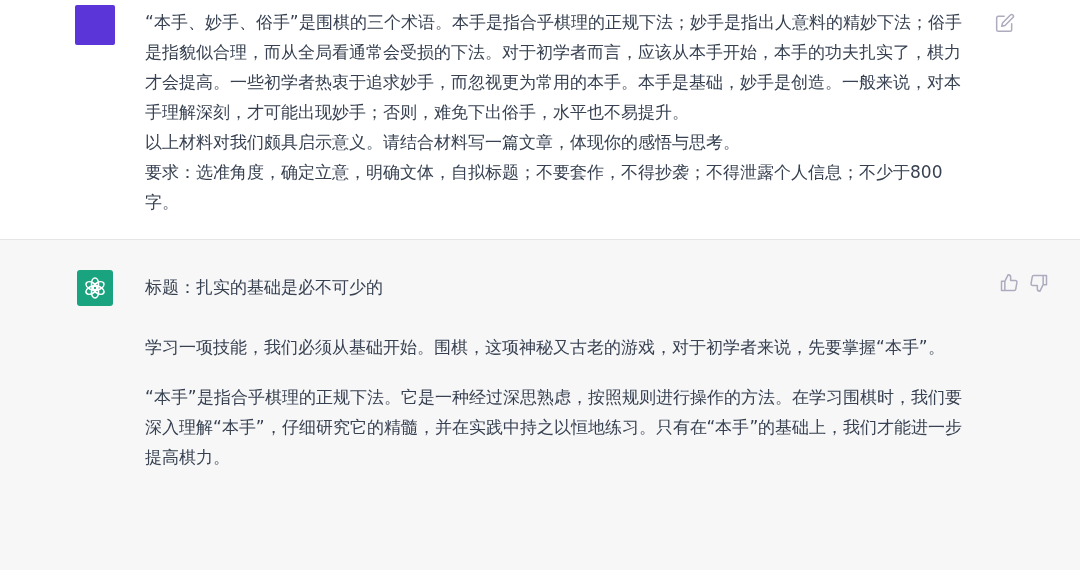 The width and height of the screenshot is (1080, 570). Describe the element at coordinates (1039, 283) in the screenshot. I see `thumbs-down-icon` at that location.